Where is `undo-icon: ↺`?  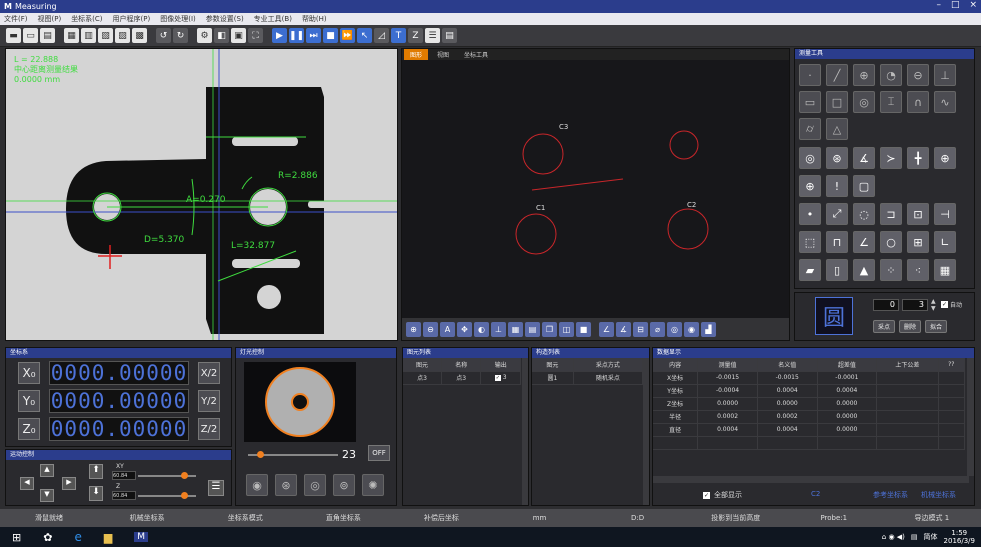
undo-icon: ↺ is located at coordinates (163, 35).